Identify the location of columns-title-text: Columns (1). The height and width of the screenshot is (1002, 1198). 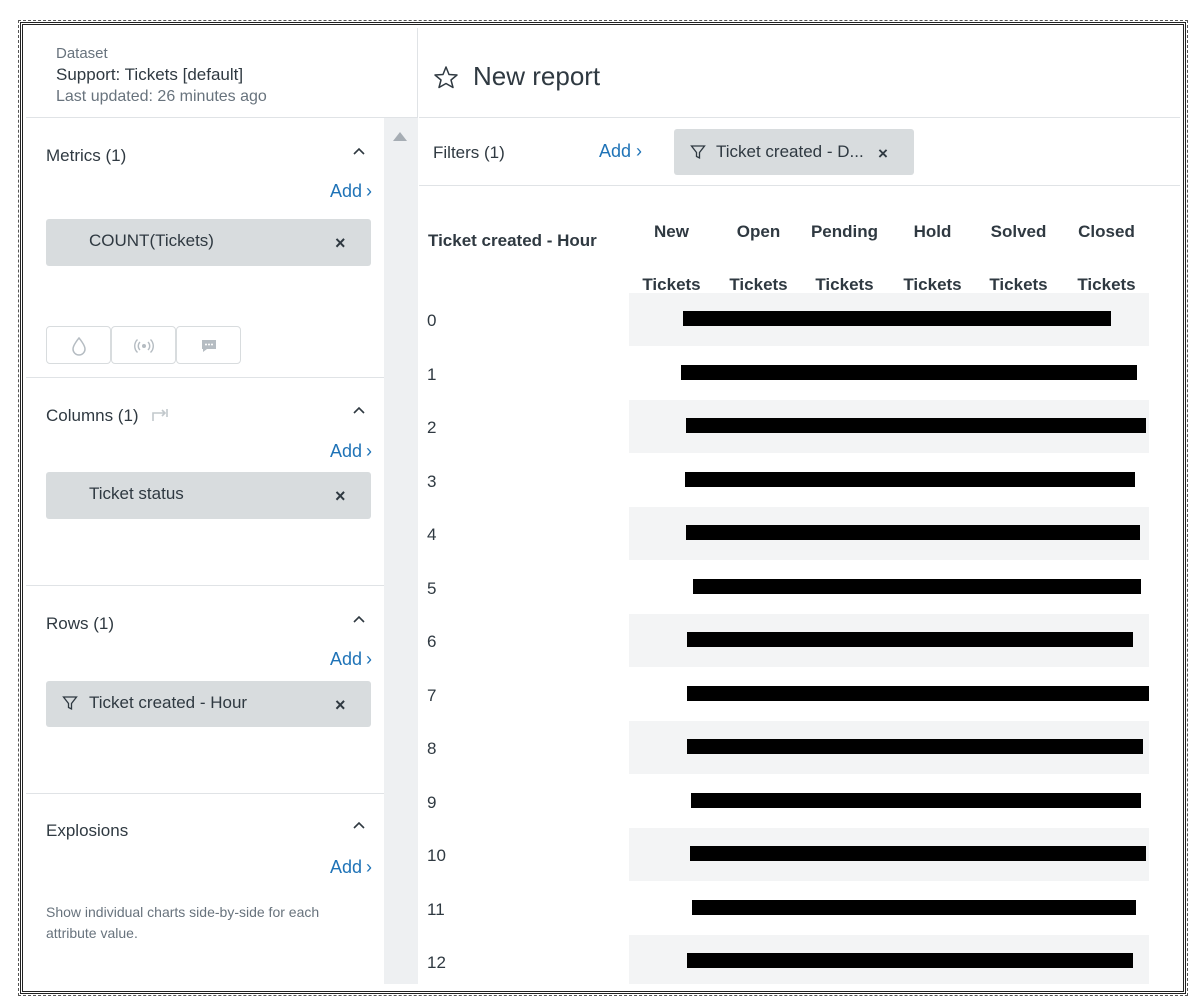
(92, 415).